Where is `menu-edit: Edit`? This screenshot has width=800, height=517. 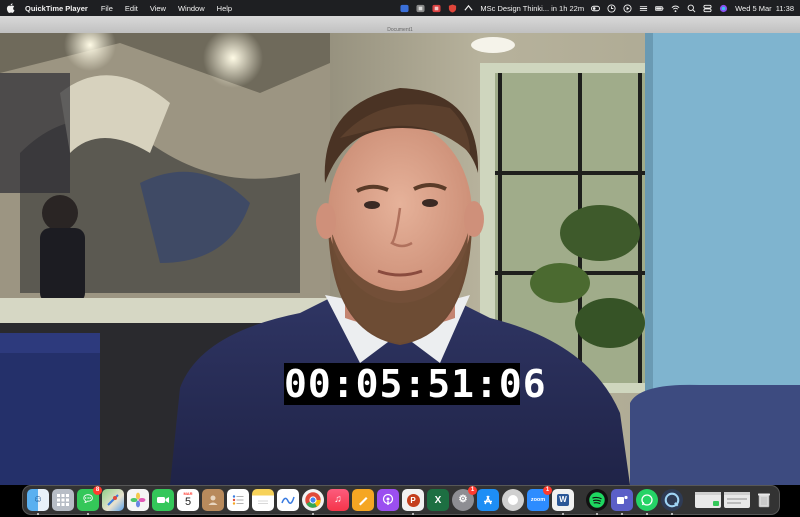
menu-edit: Edit is located at coordinates (131, 8).